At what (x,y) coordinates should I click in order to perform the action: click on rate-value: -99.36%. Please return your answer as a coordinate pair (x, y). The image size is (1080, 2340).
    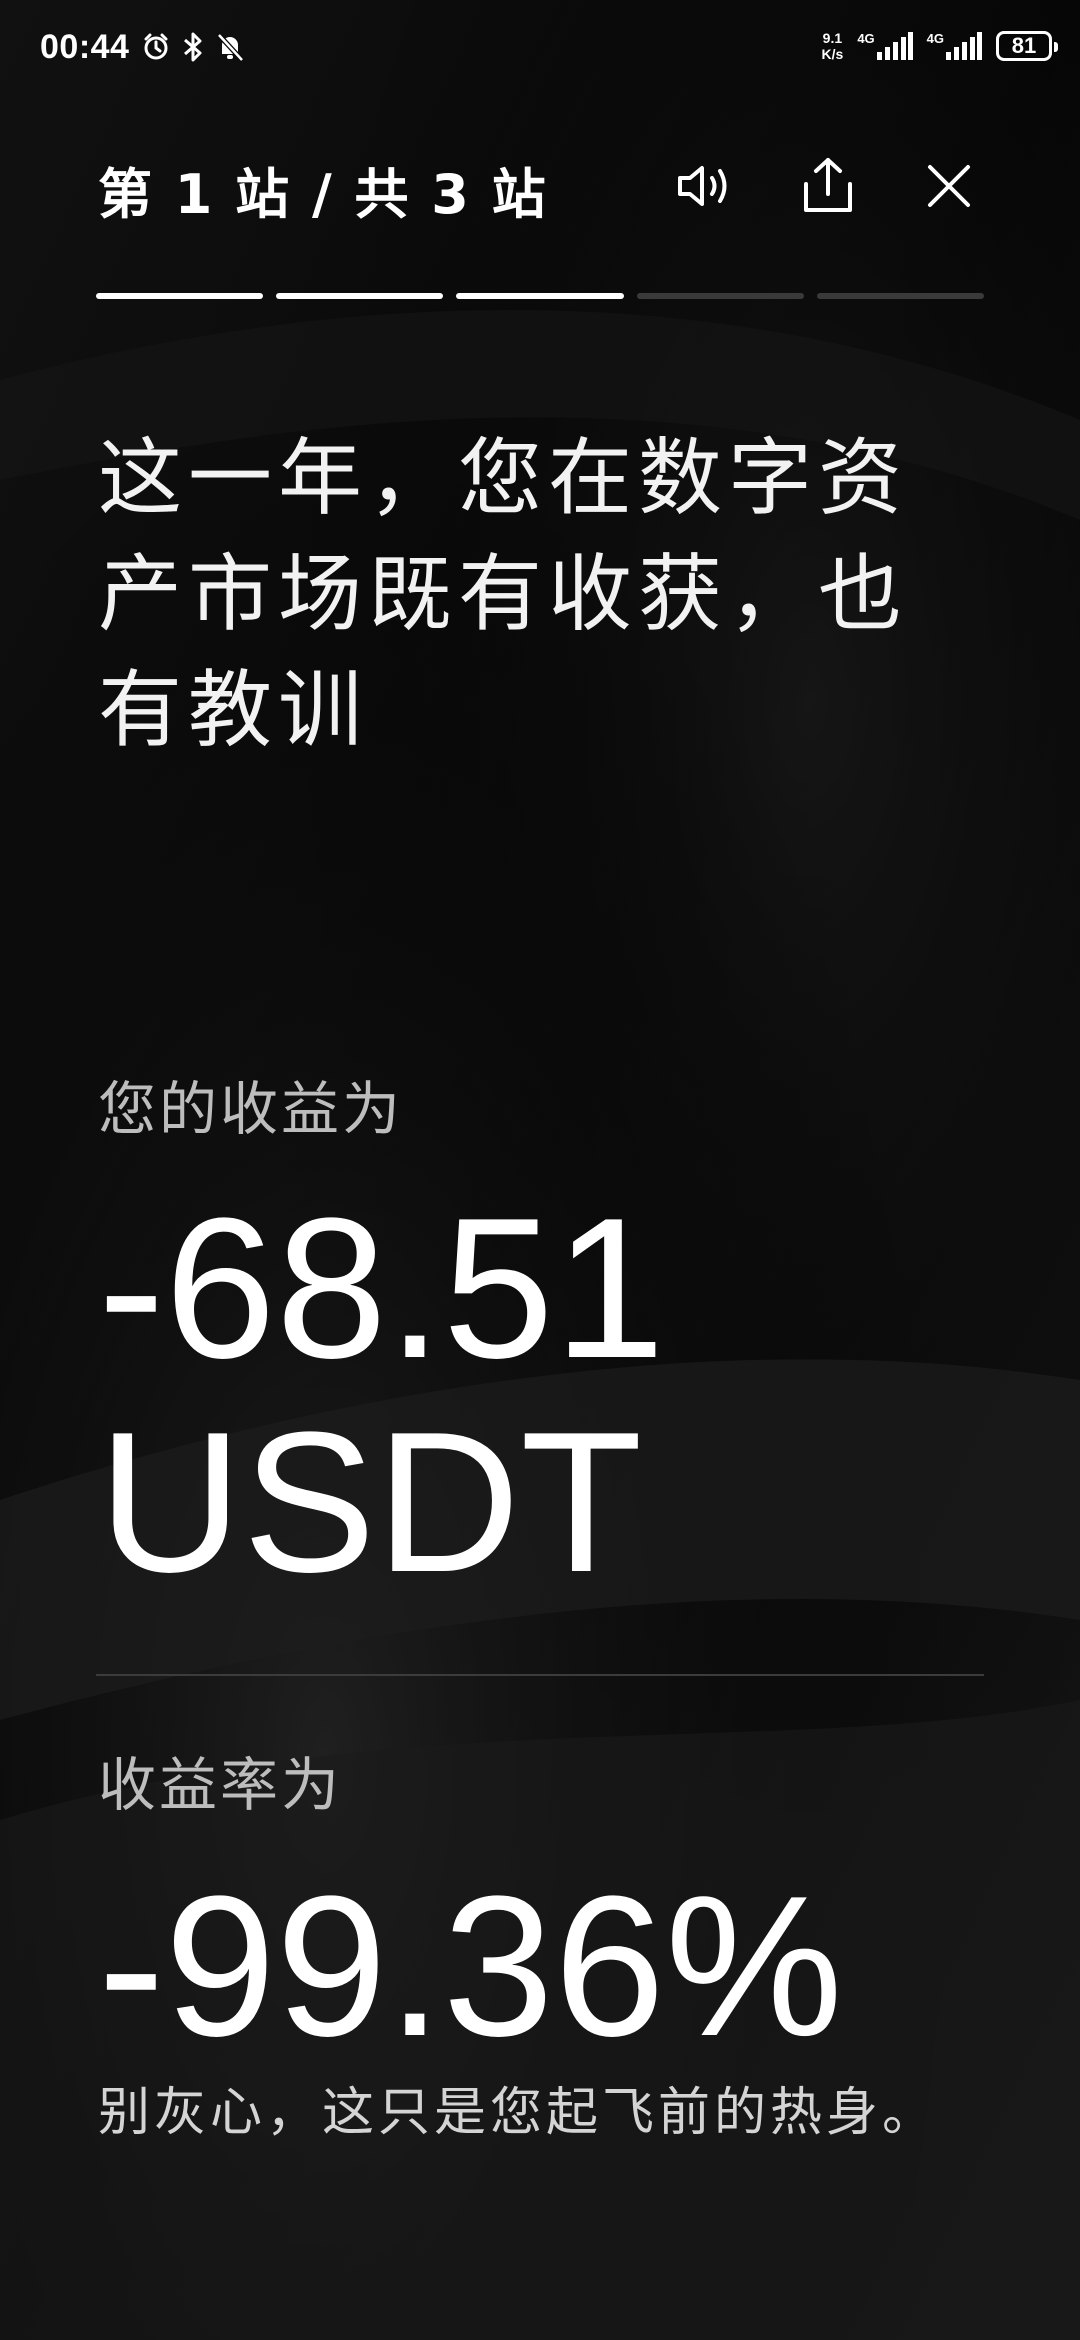
    Looking at the image, I should click on (470, 1966).